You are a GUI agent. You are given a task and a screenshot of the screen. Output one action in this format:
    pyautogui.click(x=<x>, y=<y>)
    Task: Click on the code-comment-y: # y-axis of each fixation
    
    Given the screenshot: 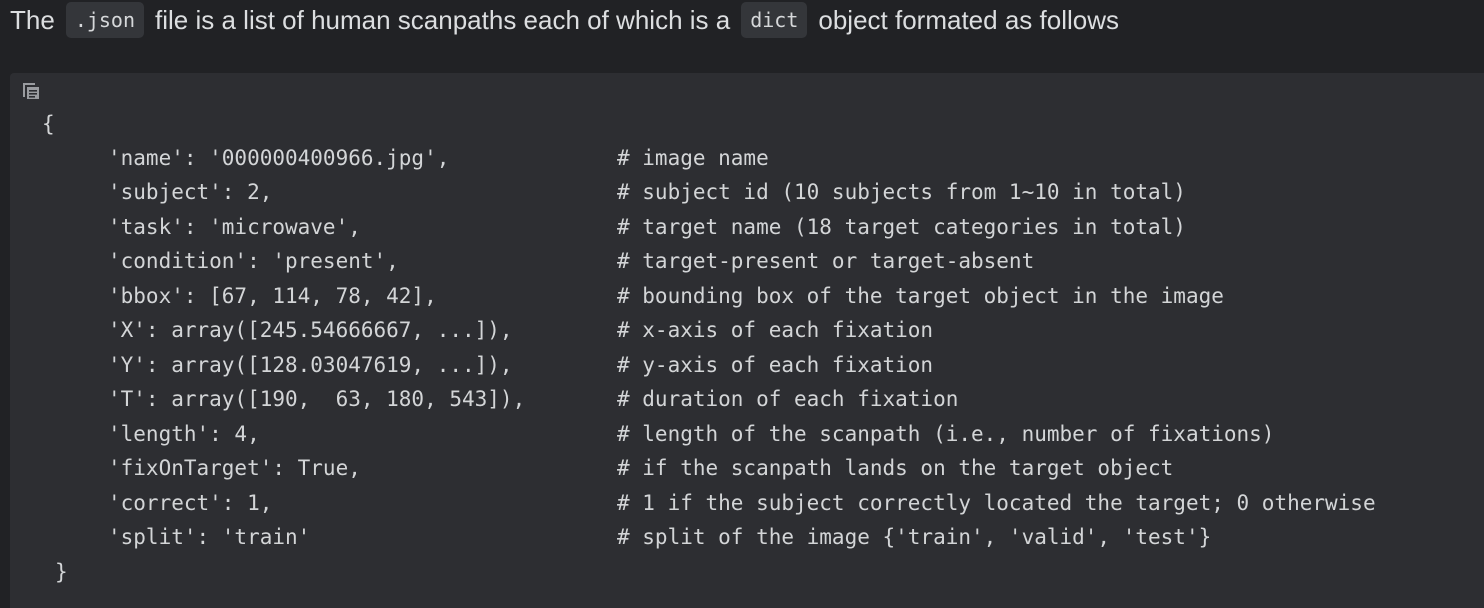 What is the action you would take?
    pyautogui.click(x=775, y=365)
    